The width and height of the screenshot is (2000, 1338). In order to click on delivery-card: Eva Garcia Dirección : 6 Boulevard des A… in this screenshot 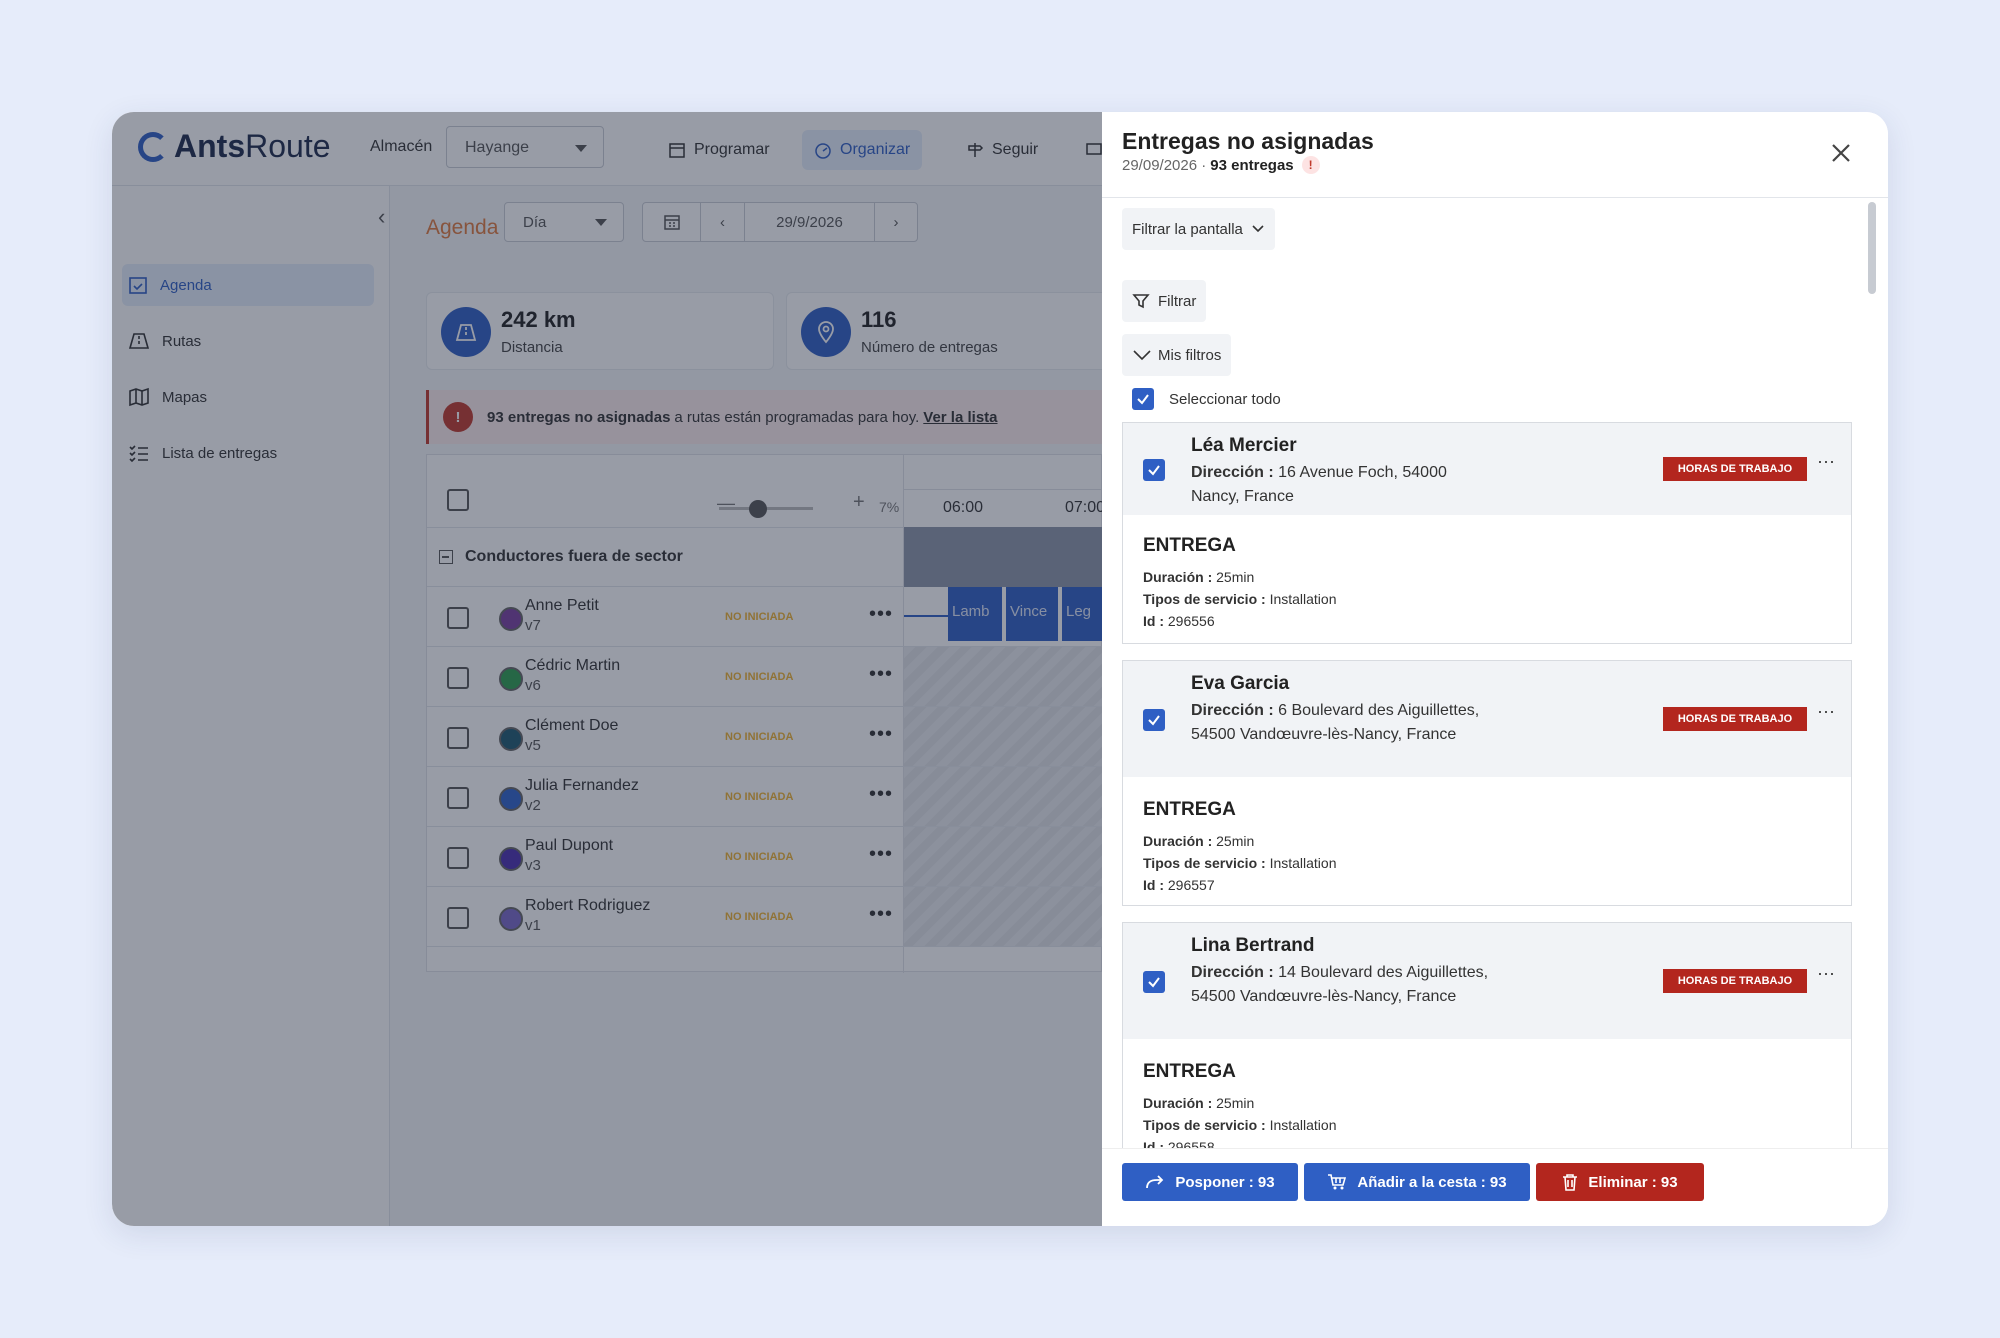, I will do `click(1487, 783)`.